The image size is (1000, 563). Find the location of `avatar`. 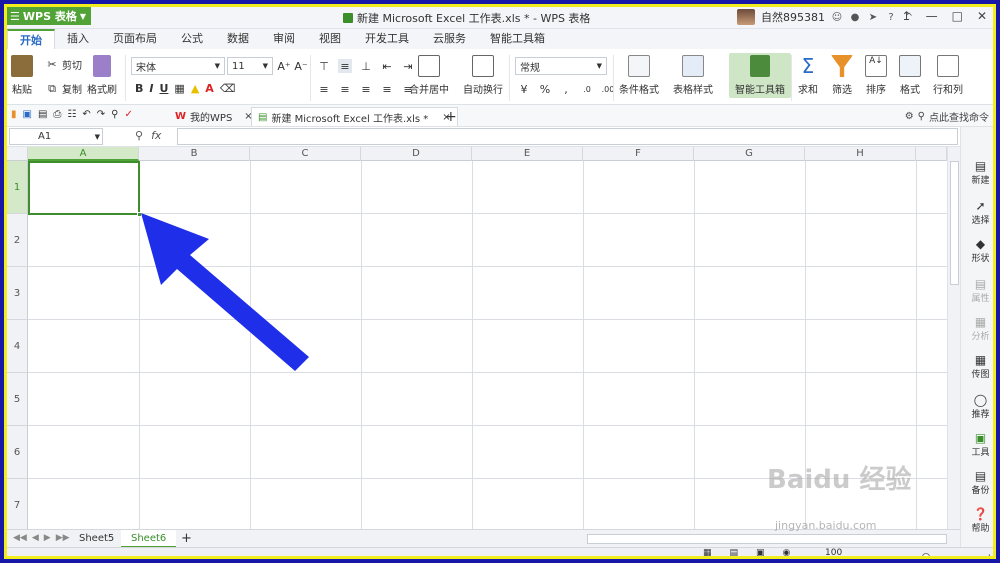

avatar is located at coordinates (746, 17).